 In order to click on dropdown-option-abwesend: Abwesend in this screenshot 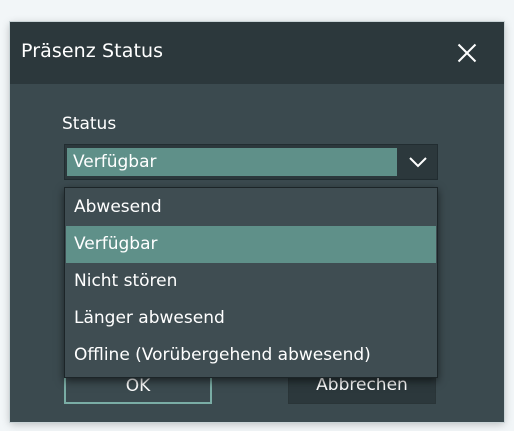, I will do `click(251, 207)`.